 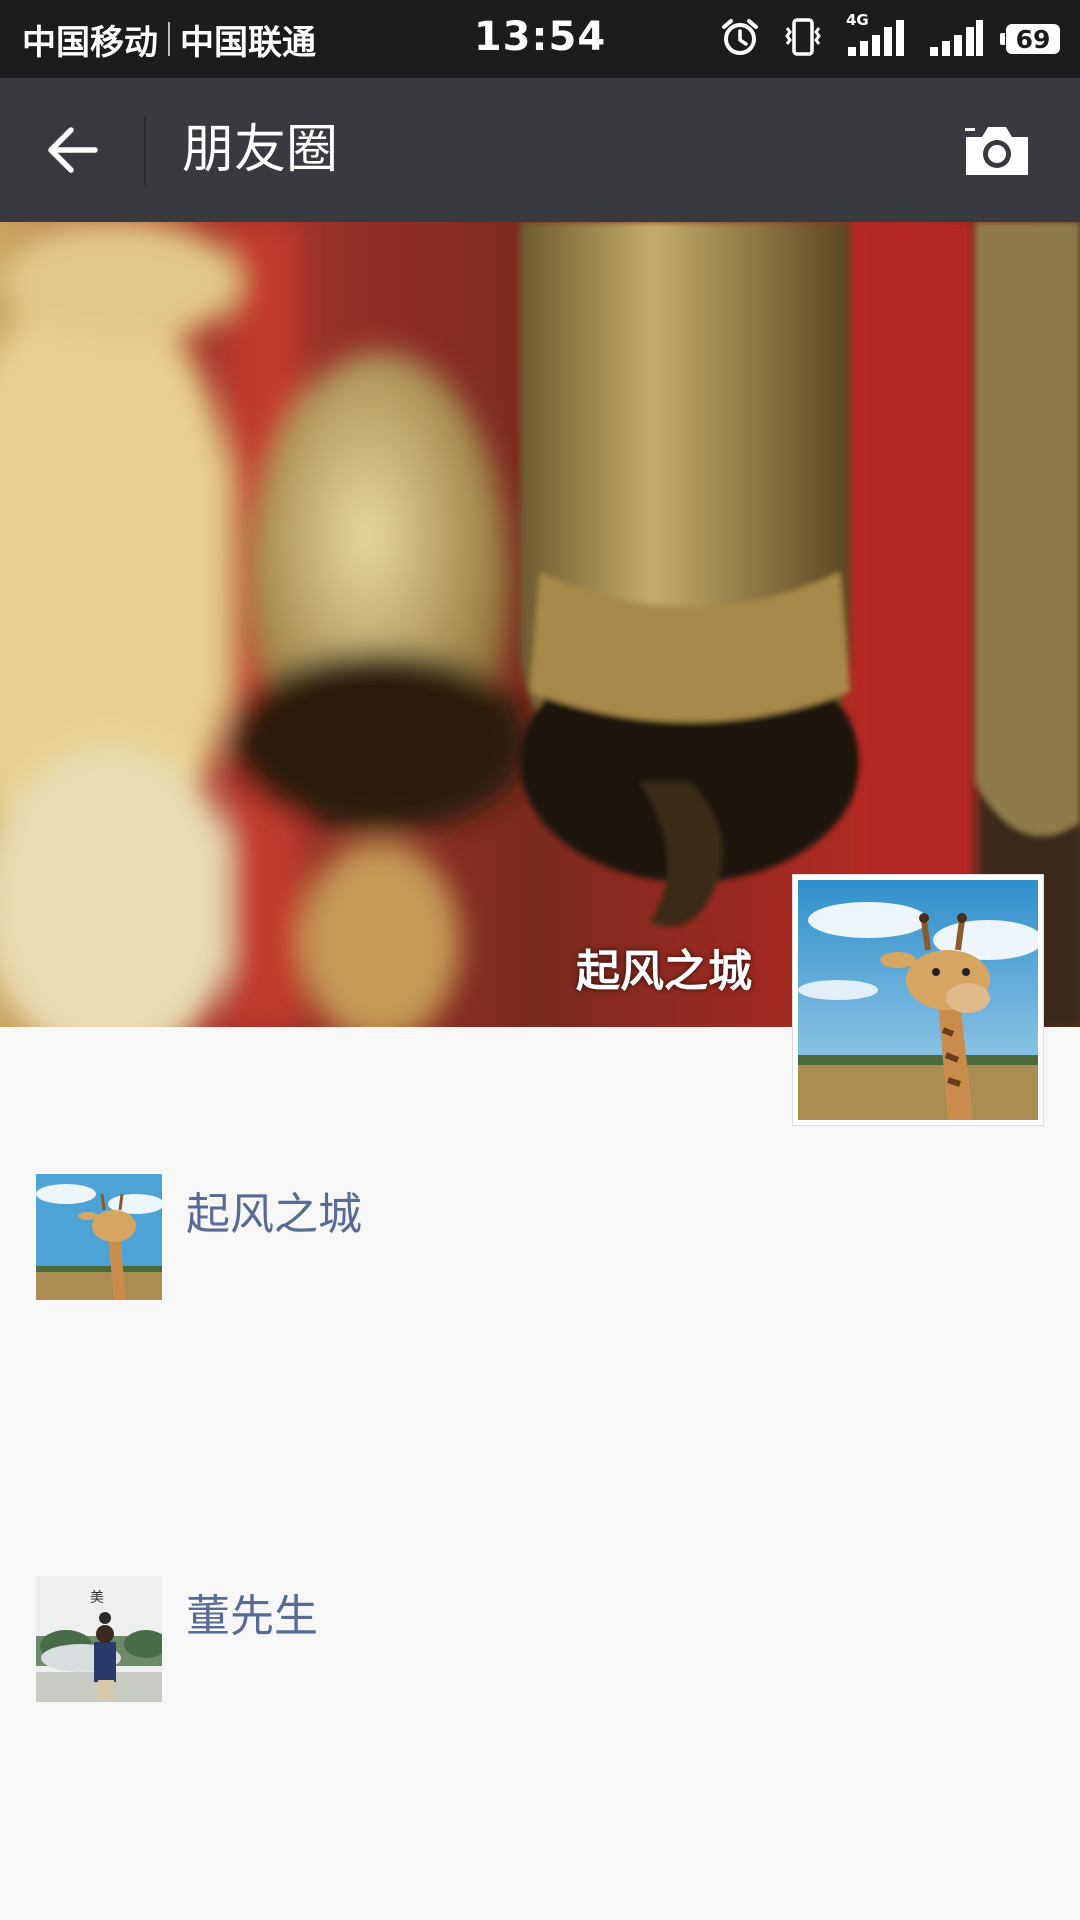 What do you see at coordinates (252, 1612) in the screenshot?
I see `post-author-name: 董先生` at bounding box center [252, 1612].